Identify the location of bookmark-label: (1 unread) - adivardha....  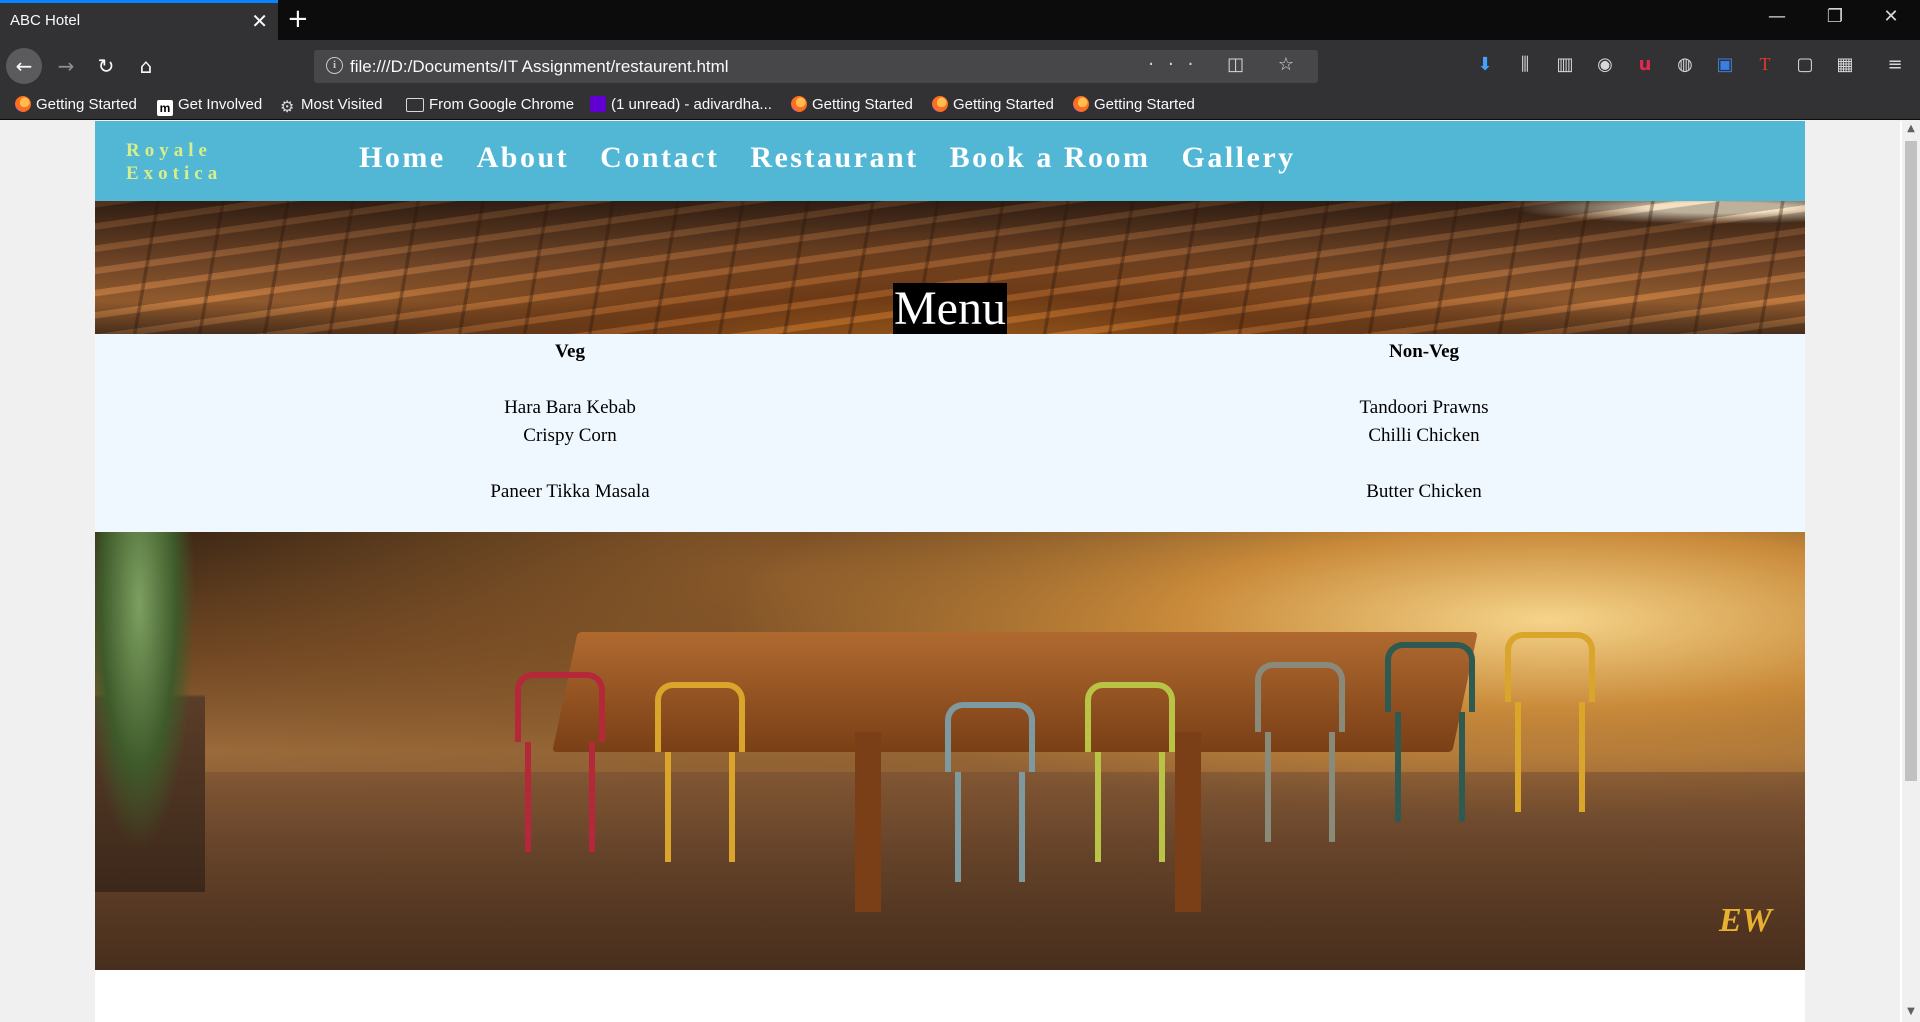
(691, 104).